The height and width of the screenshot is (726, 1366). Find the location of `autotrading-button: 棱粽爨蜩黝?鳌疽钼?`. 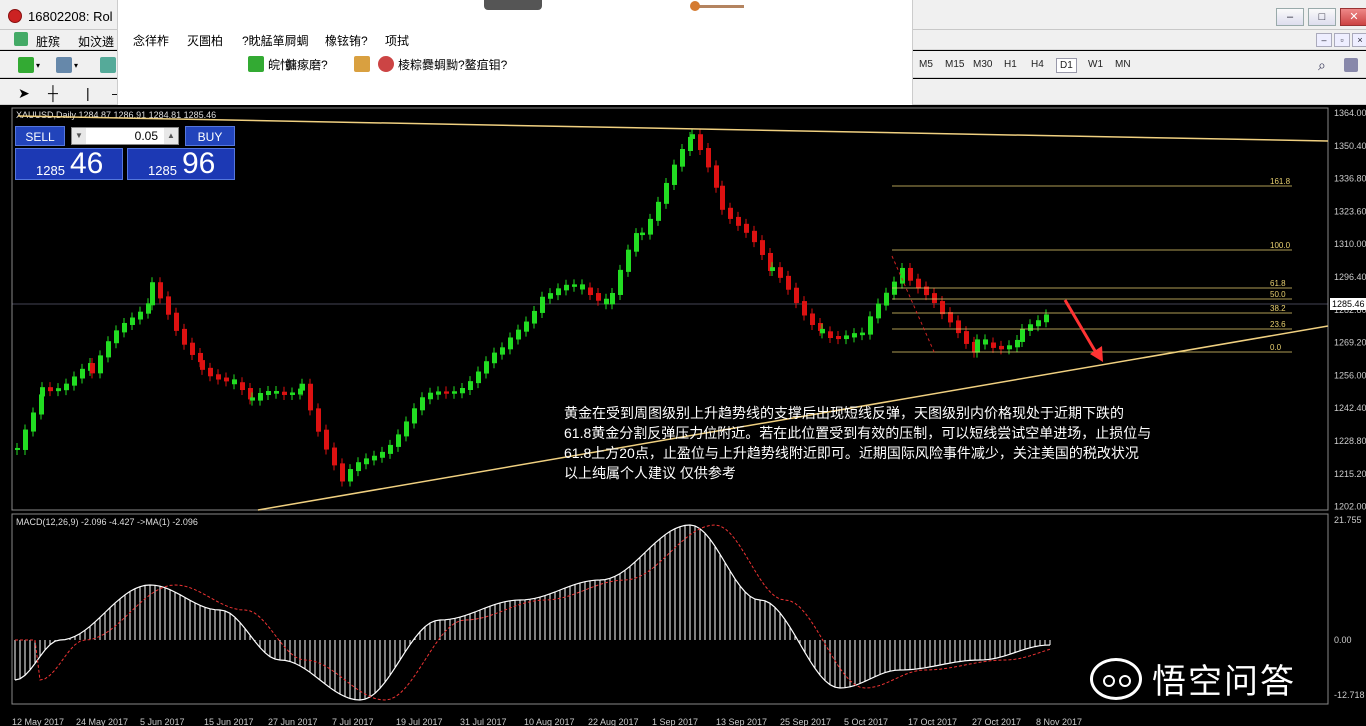

autotrading-button: 棱粽爨蜩黝?鳌疽钼? is located at coordinates (442, 64).